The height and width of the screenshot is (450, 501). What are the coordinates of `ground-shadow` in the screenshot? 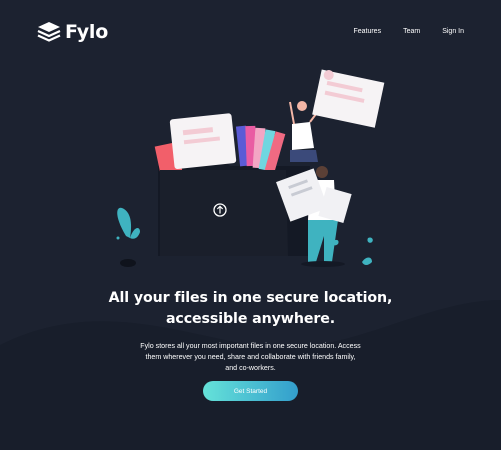 It's located at (323, 264).